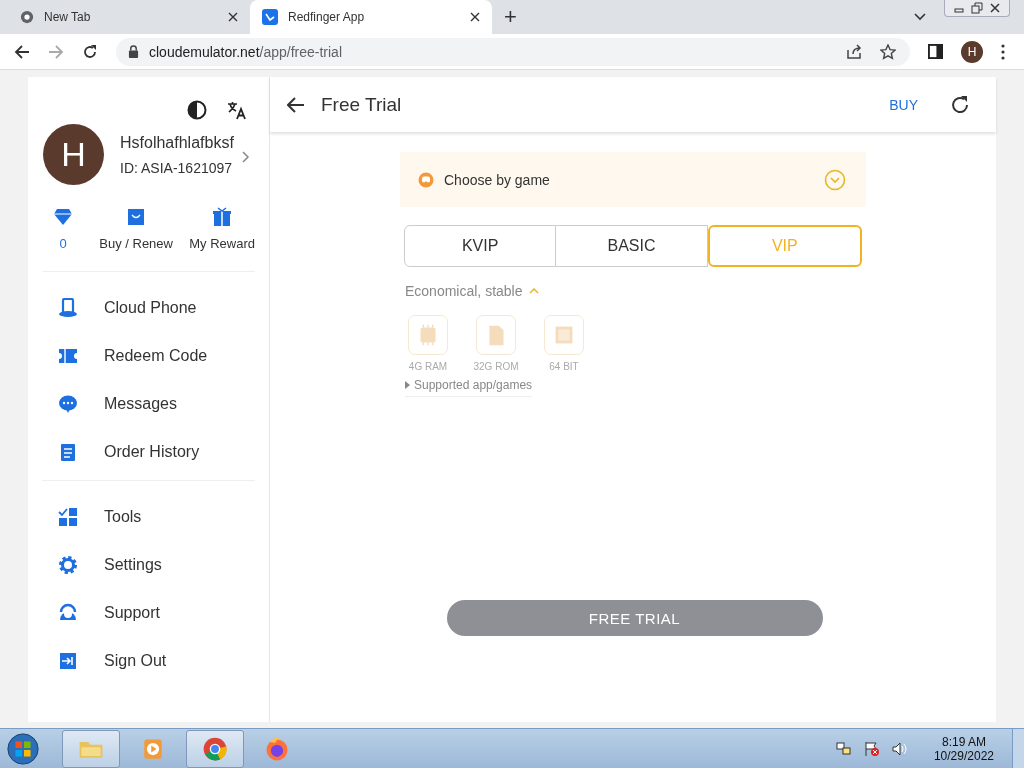  I want to click on refresh-icon, so click(960, 104).